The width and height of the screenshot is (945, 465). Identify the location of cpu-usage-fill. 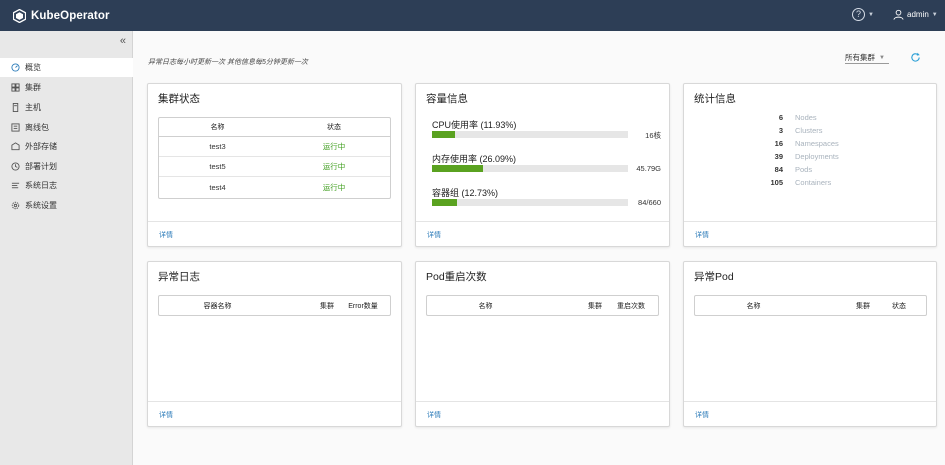
(444, 134).